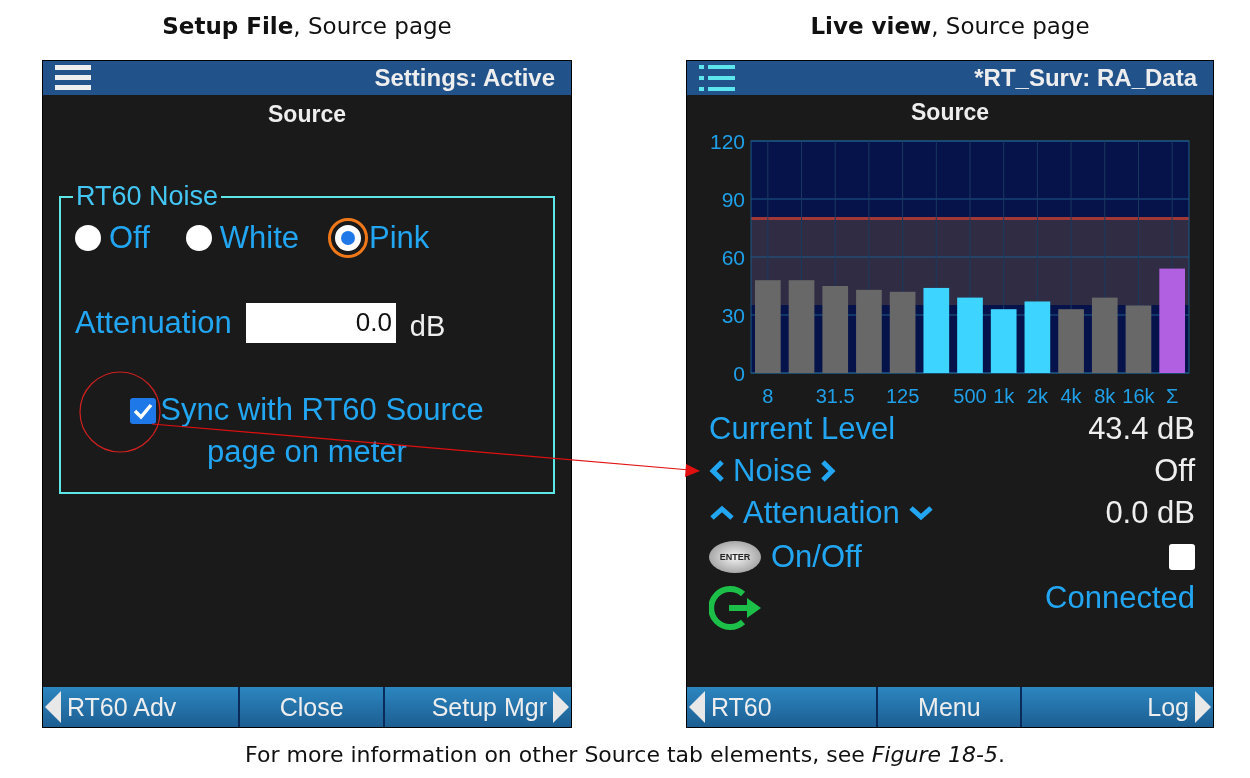  What do you see at coordinates (733, 199) in the screenshot?
I see `y-axis-label: 90` at bounding box center [733, 199].